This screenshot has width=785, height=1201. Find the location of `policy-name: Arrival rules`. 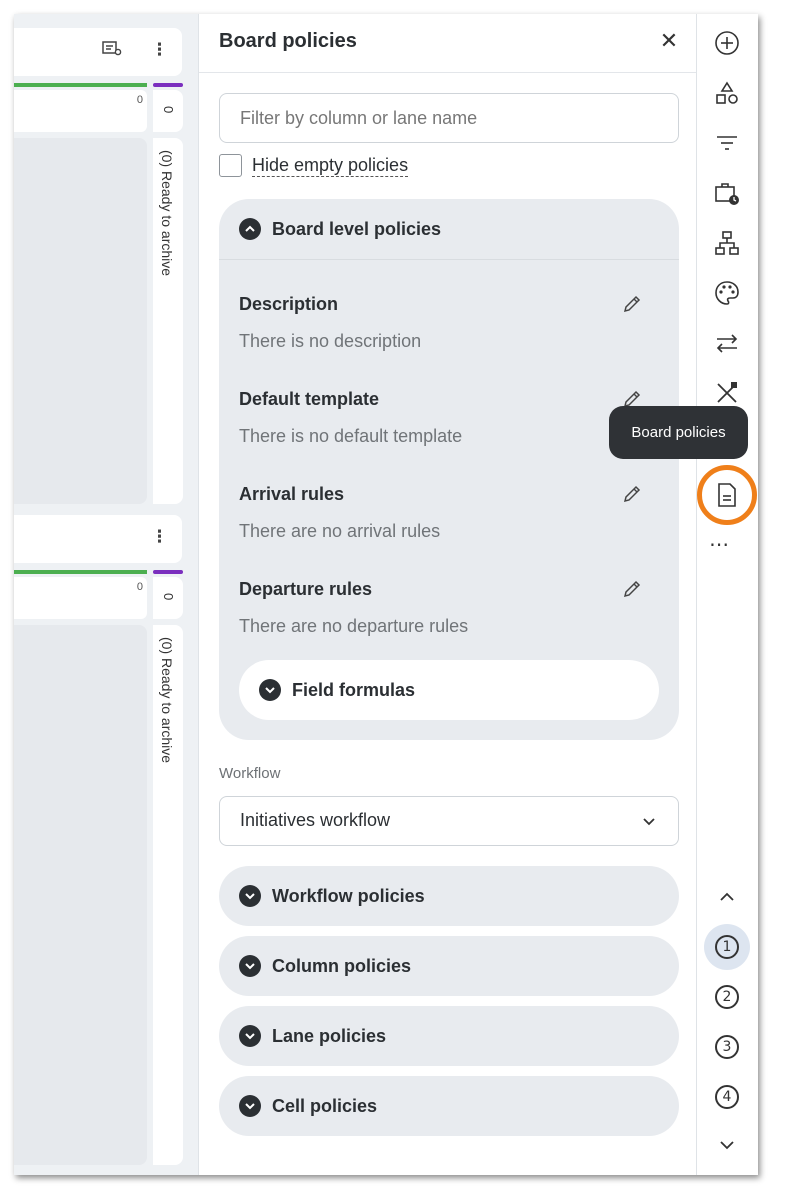

policy-name: Arrival rules is located at coordinates (292, 494).